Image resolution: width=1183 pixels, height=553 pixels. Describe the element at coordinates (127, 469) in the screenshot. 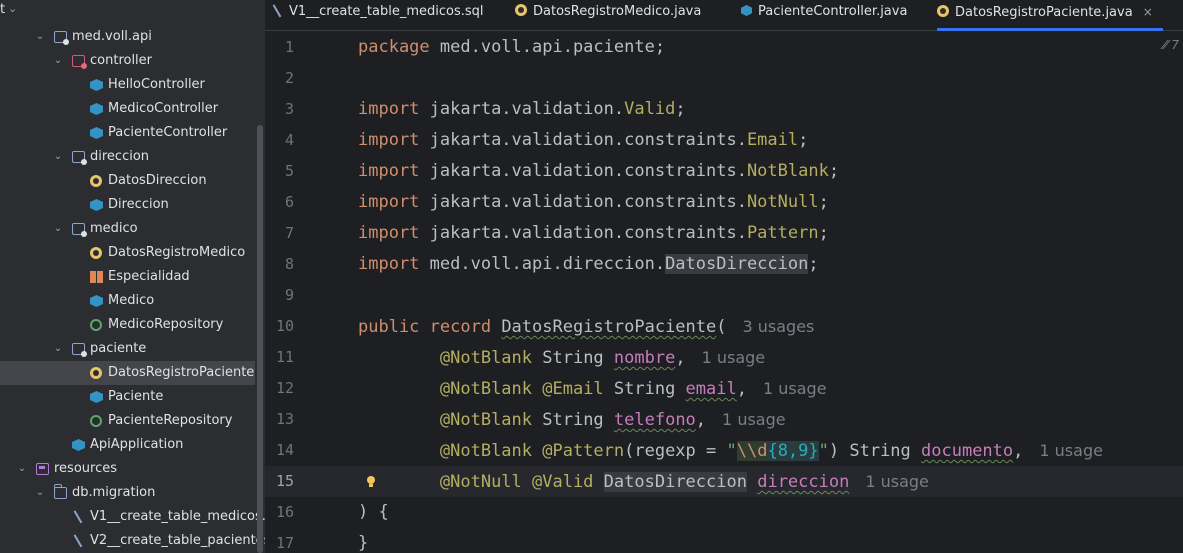

I see `tree-item: ⌄ resources` at that location.